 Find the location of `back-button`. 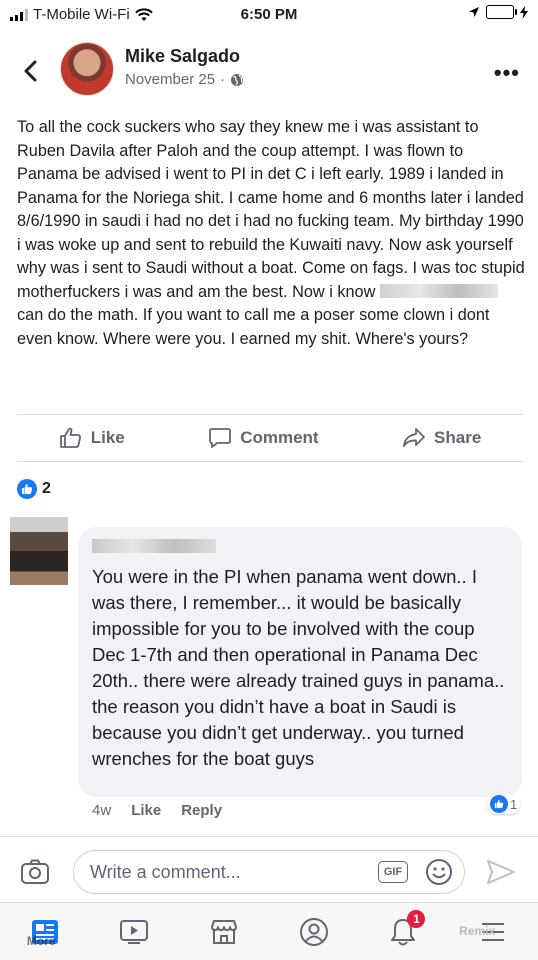

back-button is located at coordinates (30, 71).